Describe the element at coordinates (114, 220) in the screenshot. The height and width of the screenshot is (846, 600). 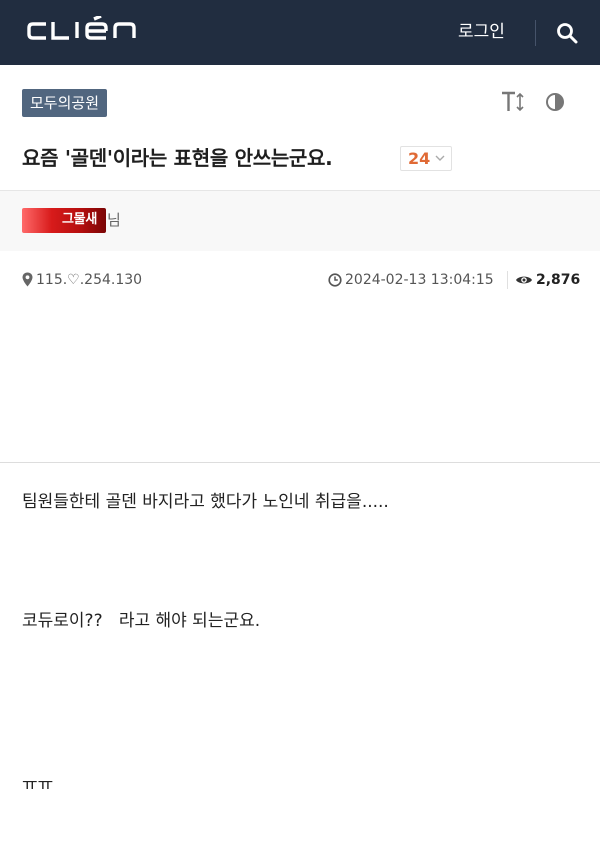
I see `author-suffix: 님` at that location.